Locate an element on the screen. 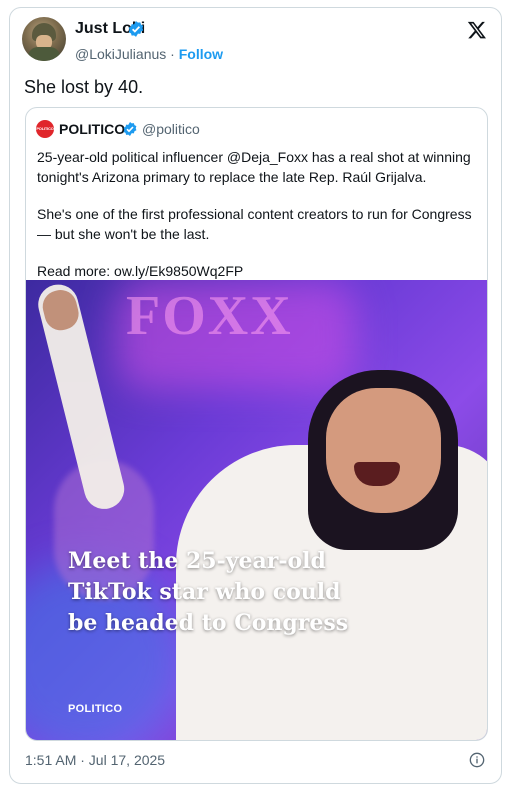 Image resolution: width=505 pixels, height=786 pixels. person-face is located at coordinates (383, 450).